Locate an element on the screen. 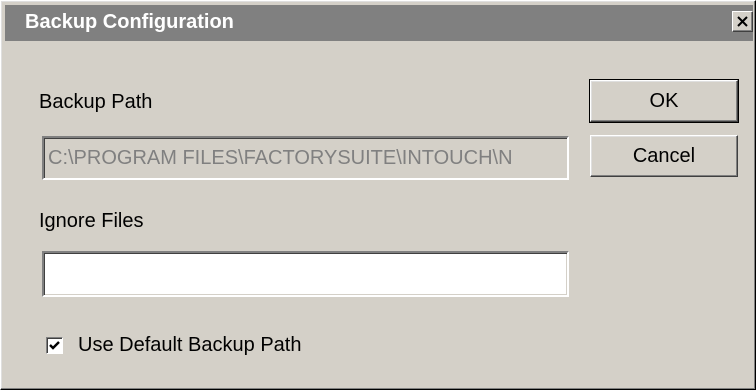 The width and height of the screenshot is (756, 390). cancel-button: Cancel is located at coordinates (664, 156).